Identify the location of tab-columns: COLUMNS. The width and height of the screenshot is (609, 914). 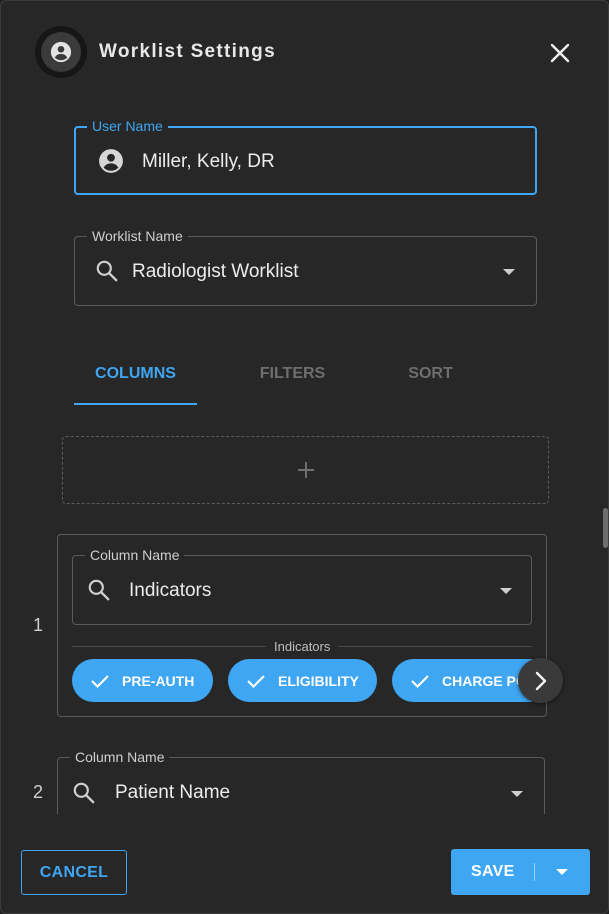
(135, 374).